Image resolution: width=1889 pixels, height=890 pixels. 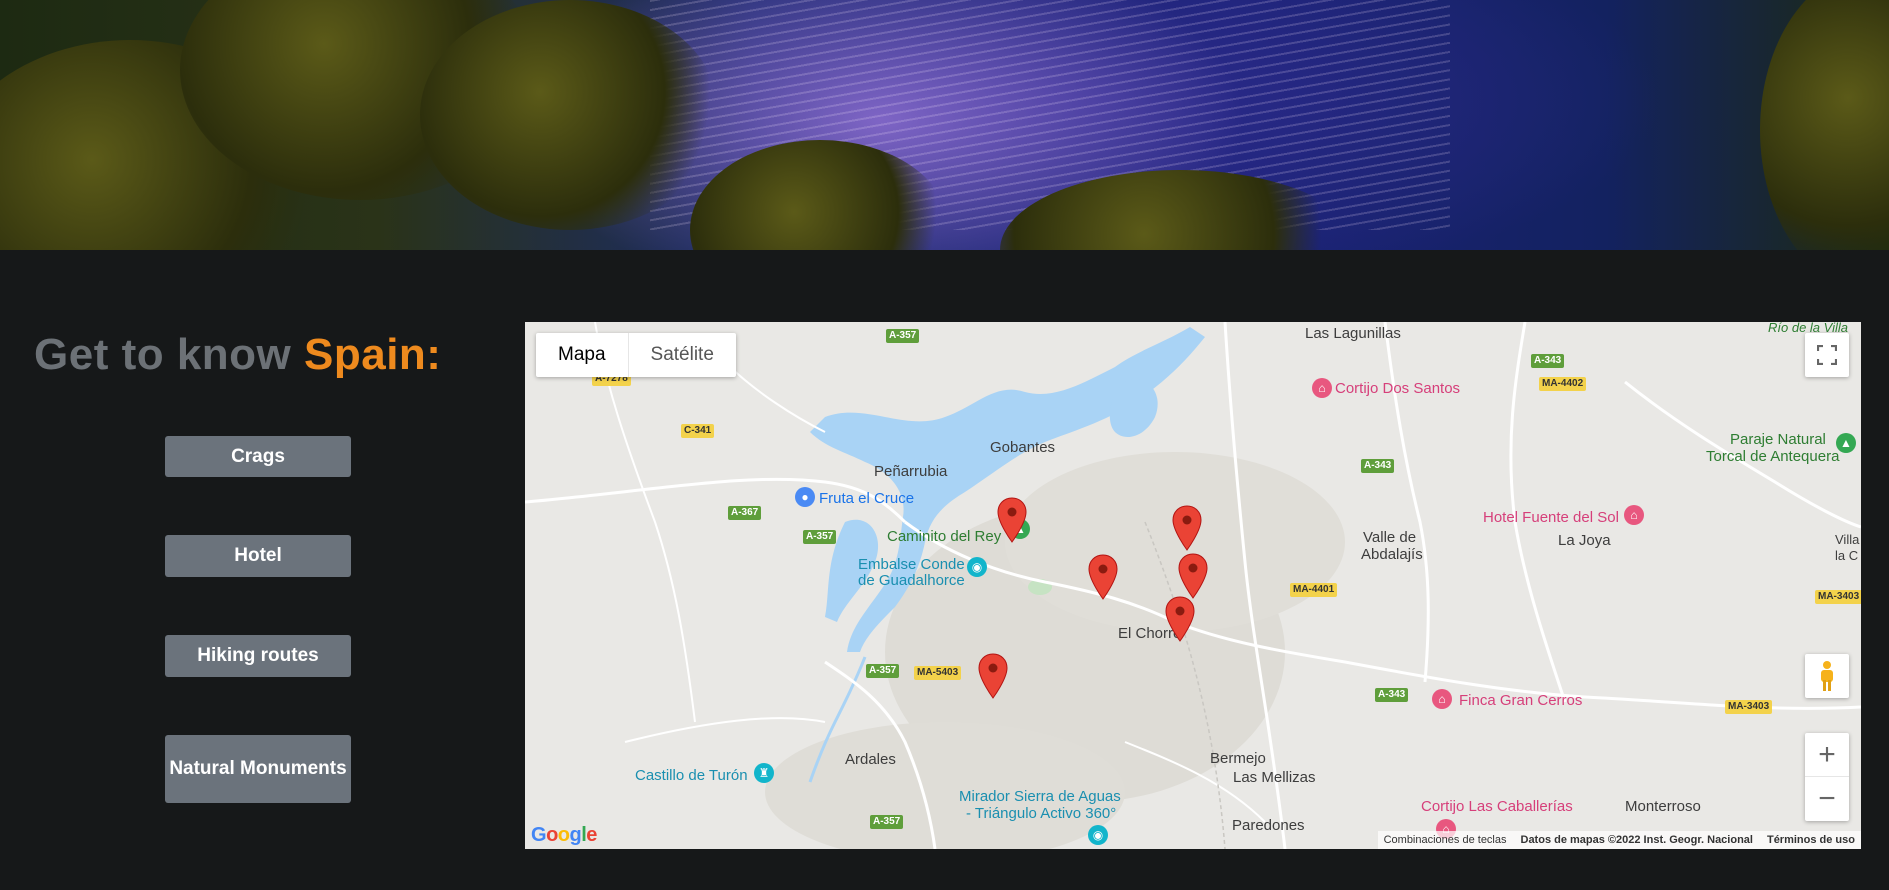 What do you see at coordinates (764, 773) in the screenshot?
I see `monument-poi-icon: ♜` at bounding box center [764, 773].